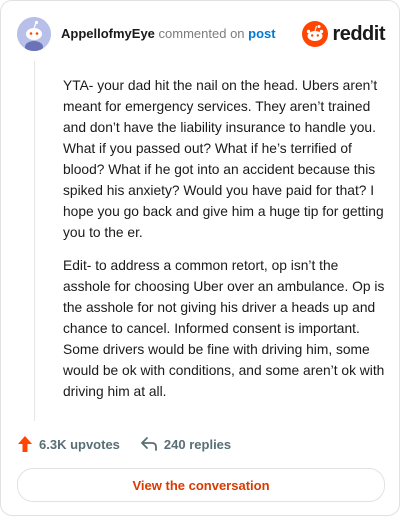 The height and width of the screenshot is (516, 400). I want to click on upvote-count: 6.3K upvotes, so click(79, 444).